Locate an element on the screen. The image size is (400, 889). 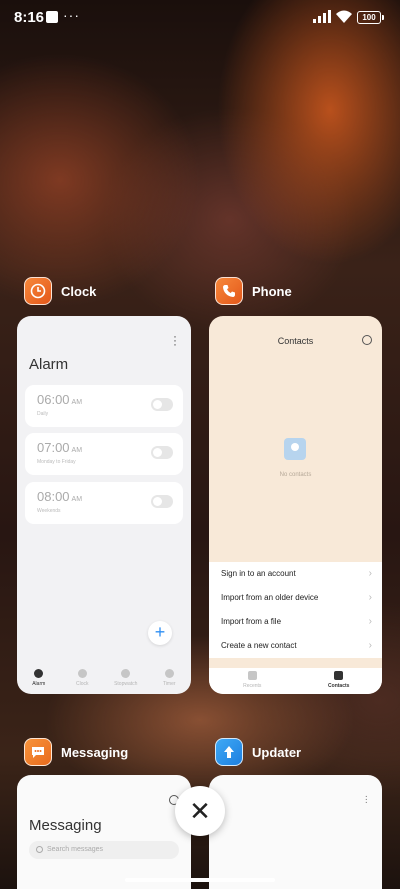
more-notifications-icon: ··· is located at coordinates (71, 15).